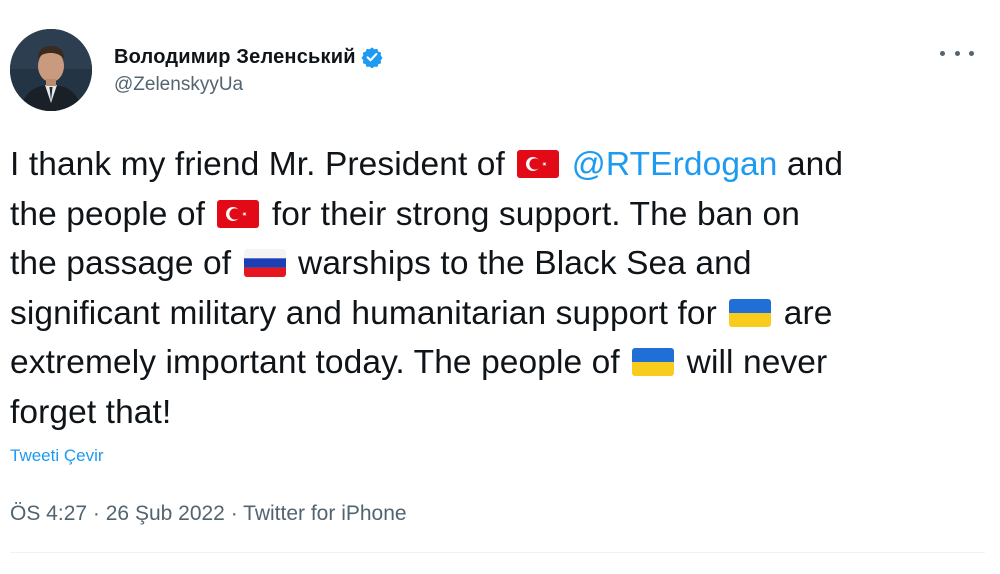  Describe the element at coordinates (757, 362) in the screenshot. I see `tweet-text-segment: will never` at that location.